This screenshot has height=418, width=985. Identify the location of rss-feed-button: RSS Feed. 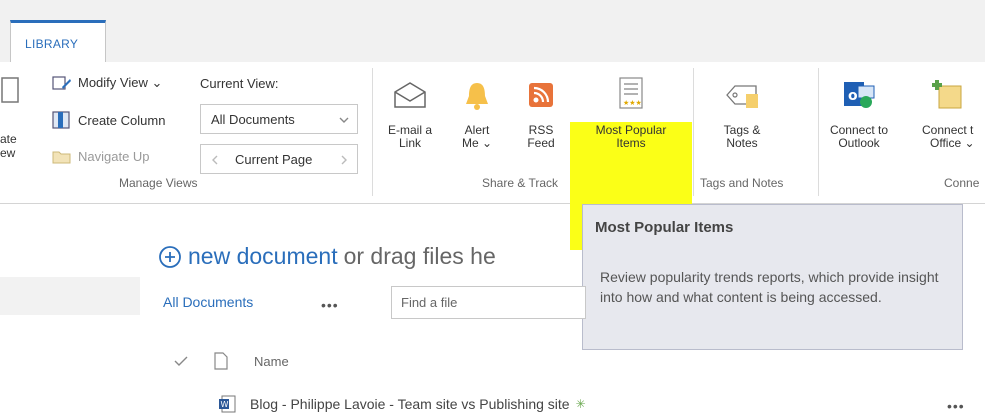
(541, 115).